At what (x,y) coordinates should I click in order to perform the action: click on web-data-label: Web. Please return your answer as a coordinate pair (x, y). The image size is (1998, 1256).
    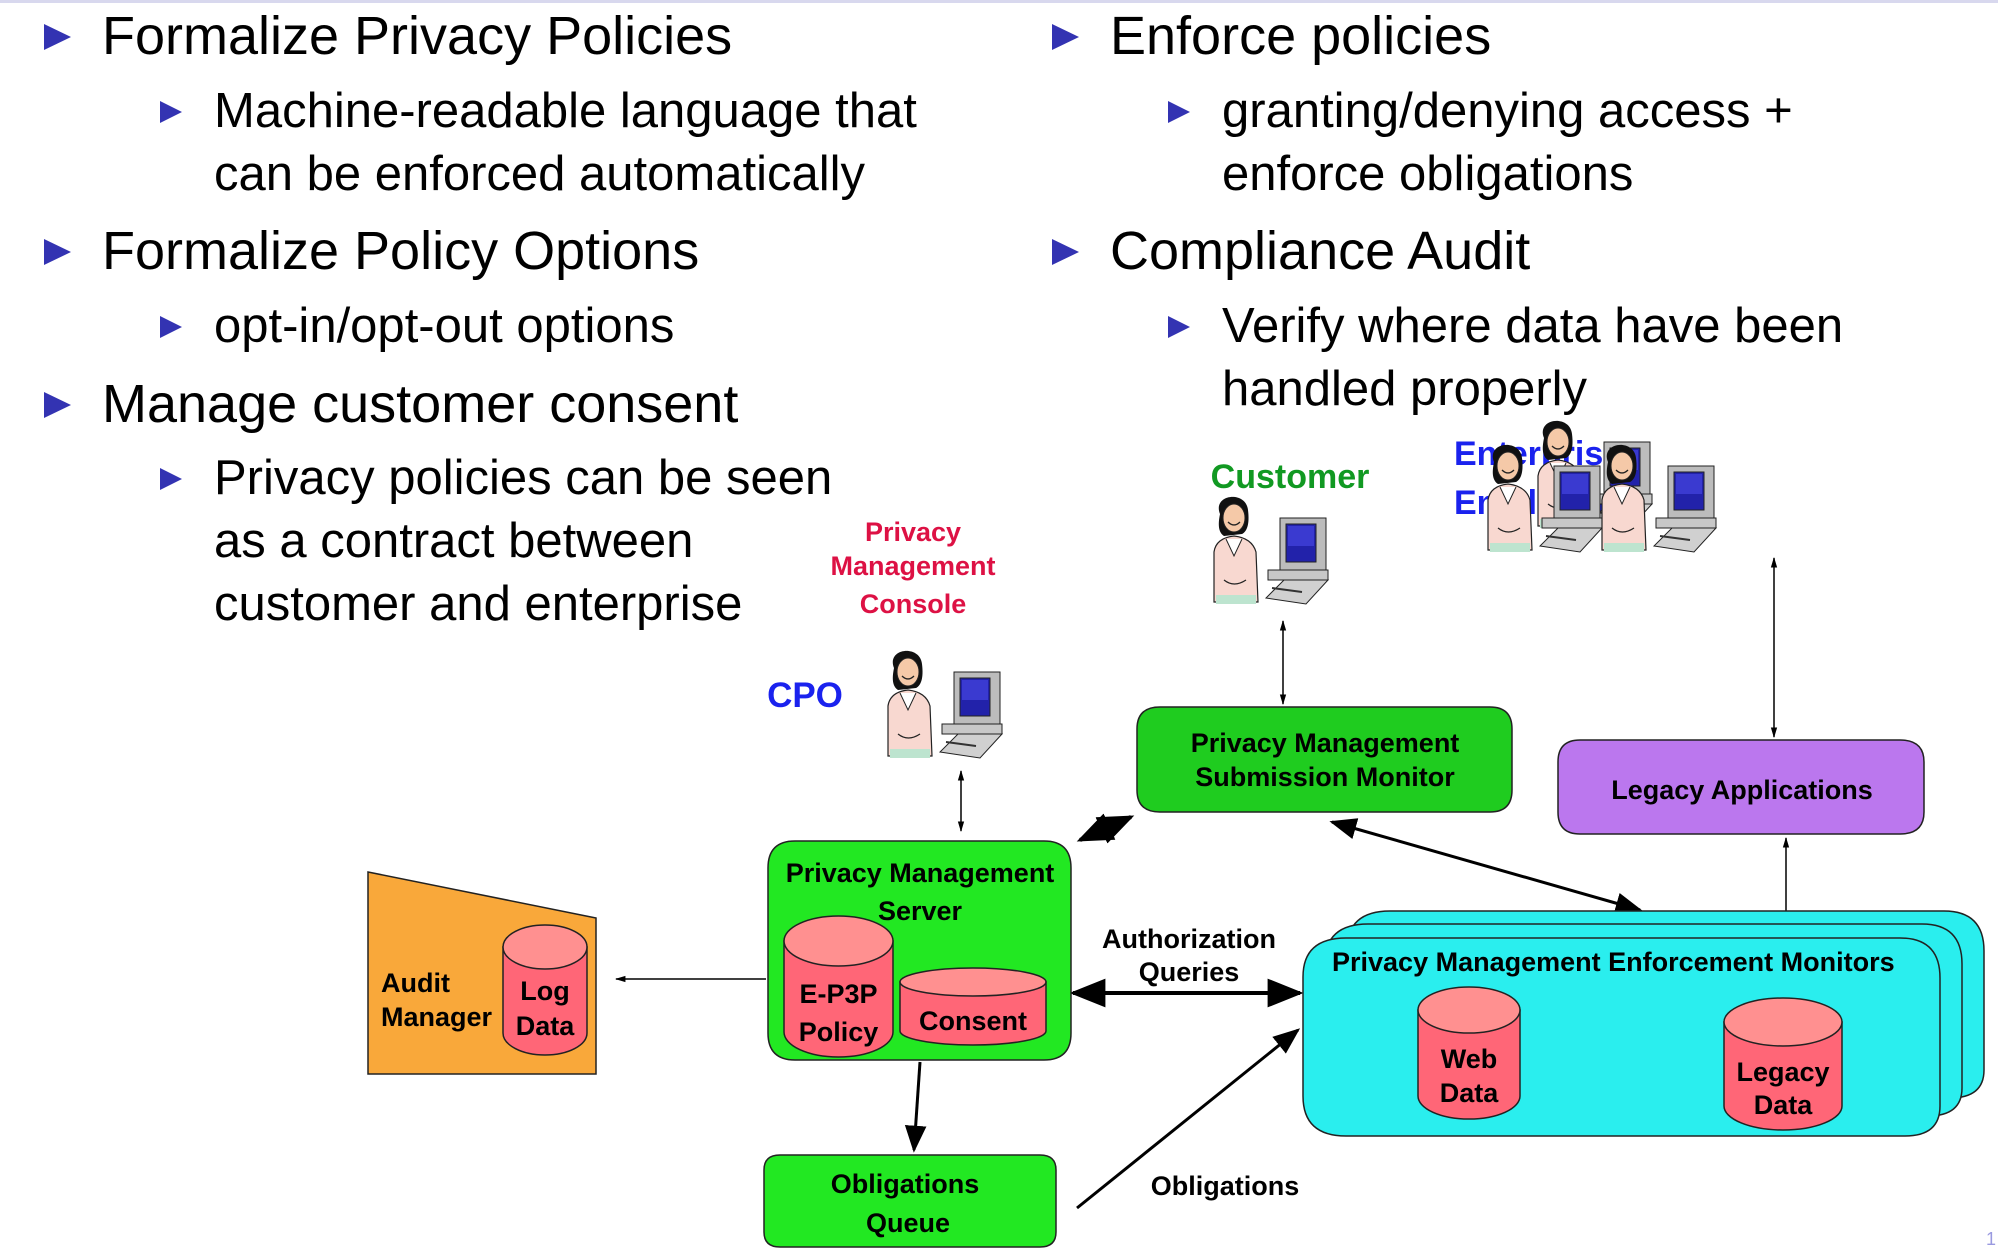
    Looking at the image, I should click on (1469, 1059).